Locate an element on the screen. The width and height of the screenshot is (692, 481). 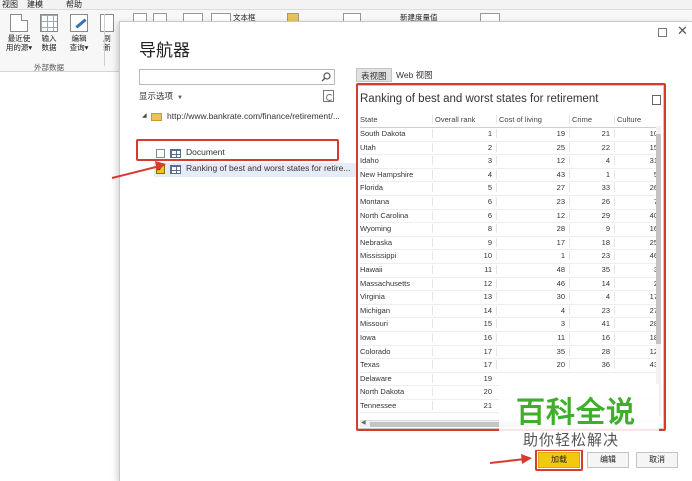
display-options-dropdown: 显示选项 ▼ is located at coordinates (161, 96).